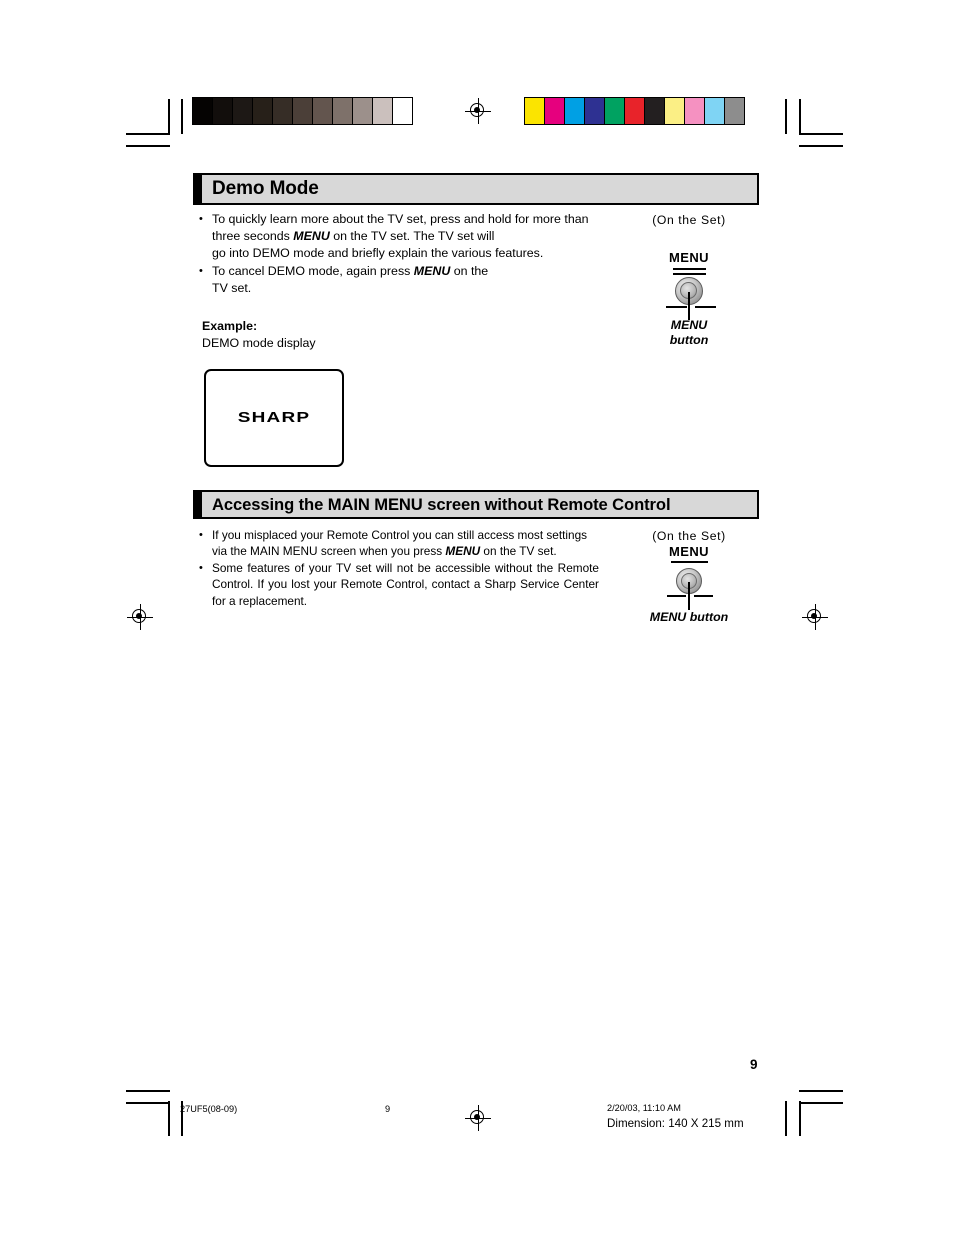 This screenshot has height=1235, width=954. Describe the element at coordinates (689, 273) in the screenshot. I see `menu-rule-top-lower` at that location.